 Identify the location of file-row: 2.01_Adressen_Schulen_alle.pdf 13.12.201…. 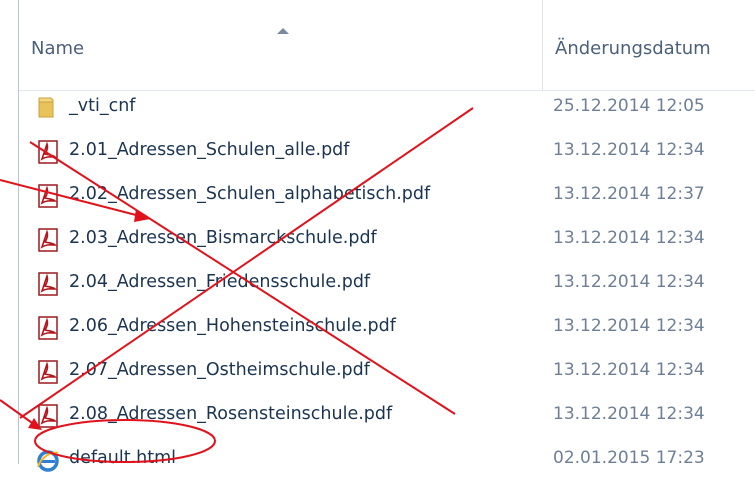
(387, 152).